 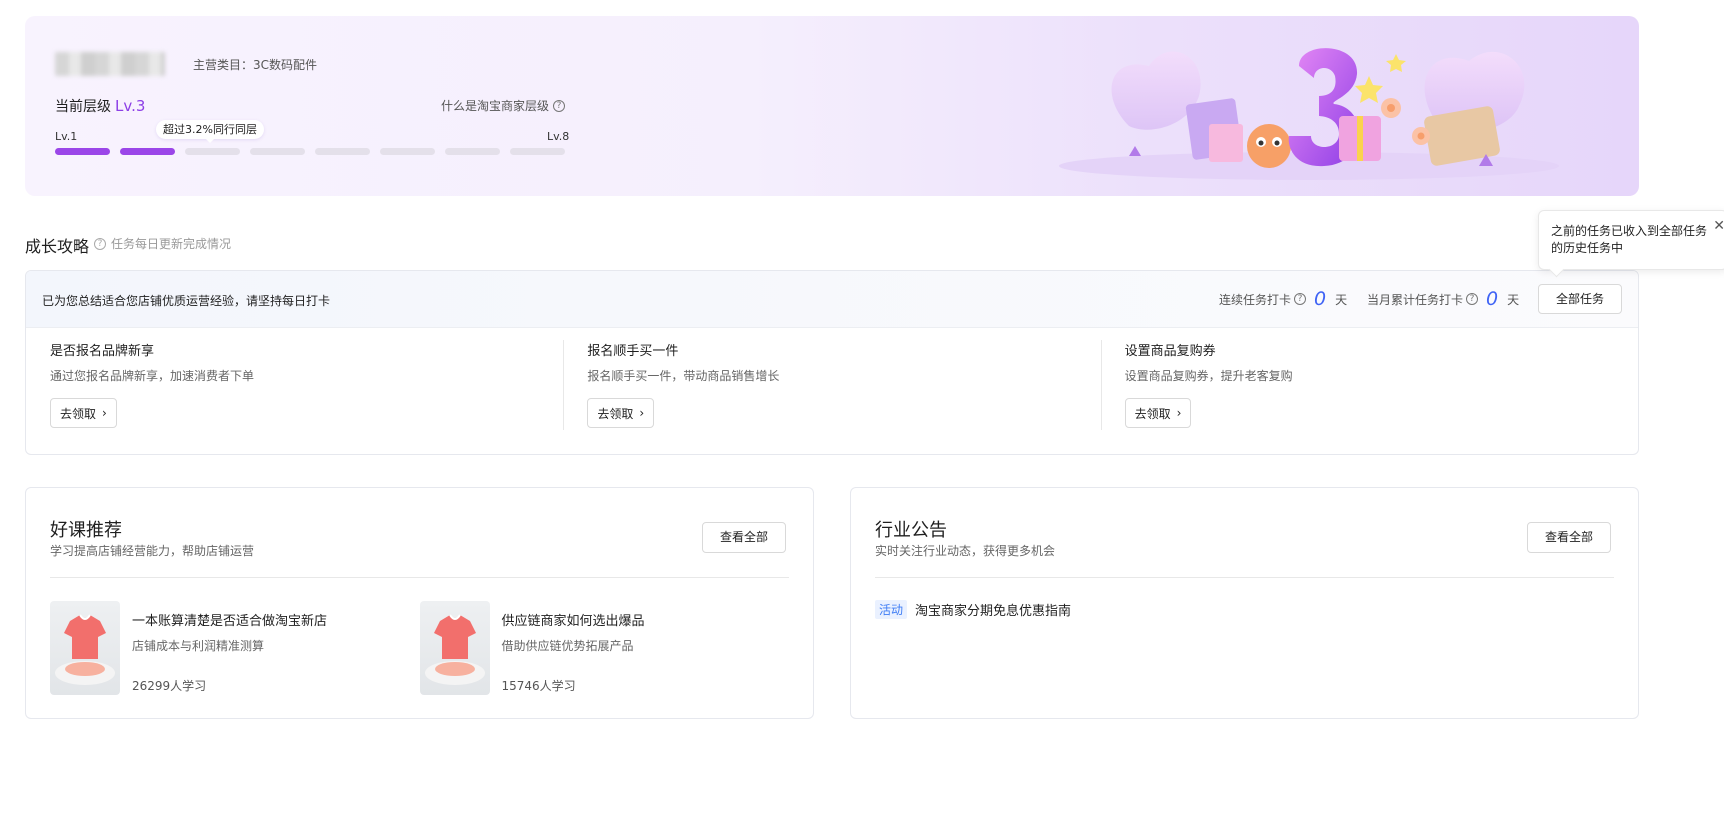 I want to click on task-item: 是否报名品牌新享 通过您报名品牌新享，加速消费者下单 去领取 ›, so click(x=294, y=386).